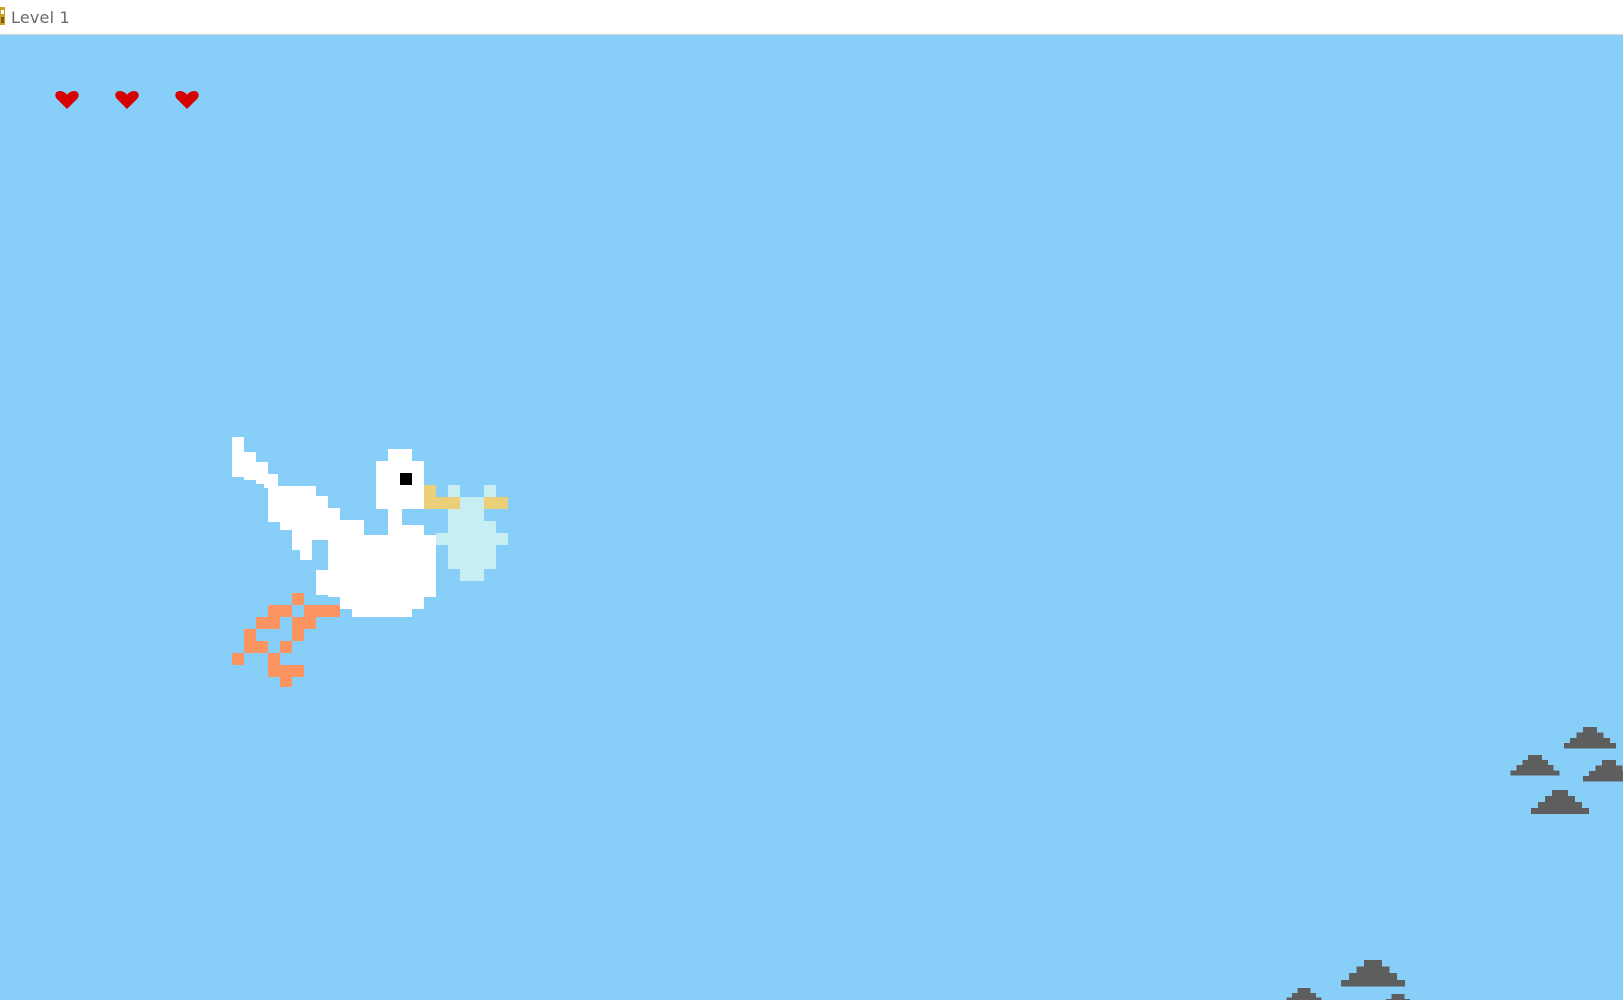 Image resolution: width=1623 pixels, height=1000 pixels. Describe the element at coordinates (40, 17) in the screenshot. I see `window-title: Level 1` at that location.